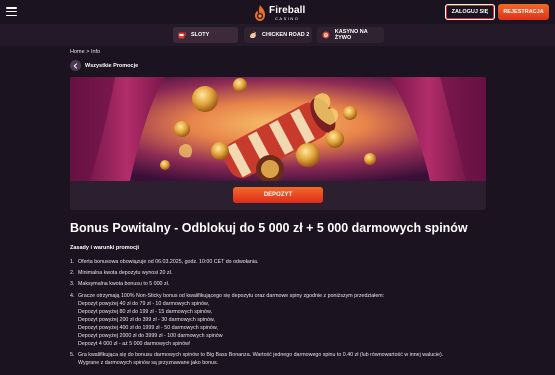 This screenshot has height=375, width=555. Describe the element at coordinates (287, 18) in the screenshot. I see `logo-subtitle: CASINO` at that location.